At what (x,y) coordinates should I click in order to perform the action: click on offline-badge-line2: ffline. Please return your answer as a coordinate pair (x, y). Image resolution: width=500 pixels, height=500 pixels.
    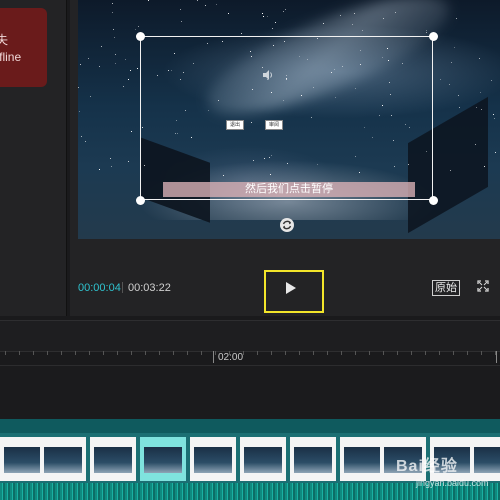
    Looking at the image, I should click on (11, 57).